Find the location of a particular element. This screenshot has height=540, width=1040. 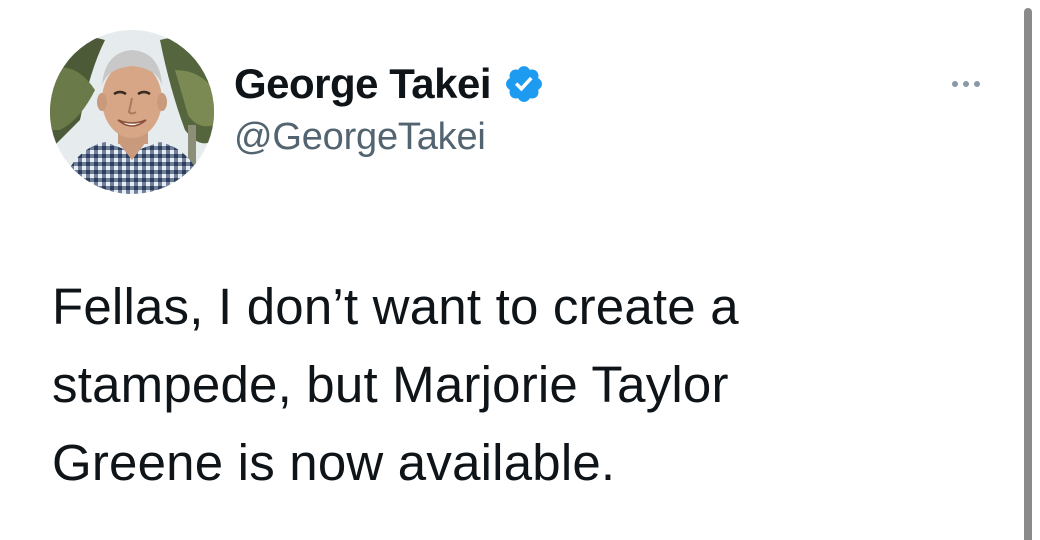

author-name-row: George Takei is located at coordinates (389, 84).